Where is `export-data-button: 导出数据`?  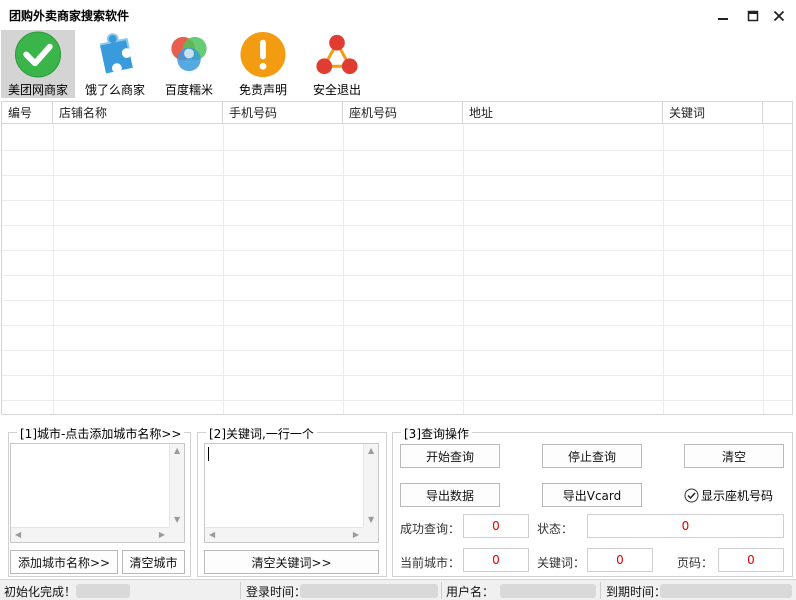
export-data-button: 导出数据 is located at coordinates (450, 495).